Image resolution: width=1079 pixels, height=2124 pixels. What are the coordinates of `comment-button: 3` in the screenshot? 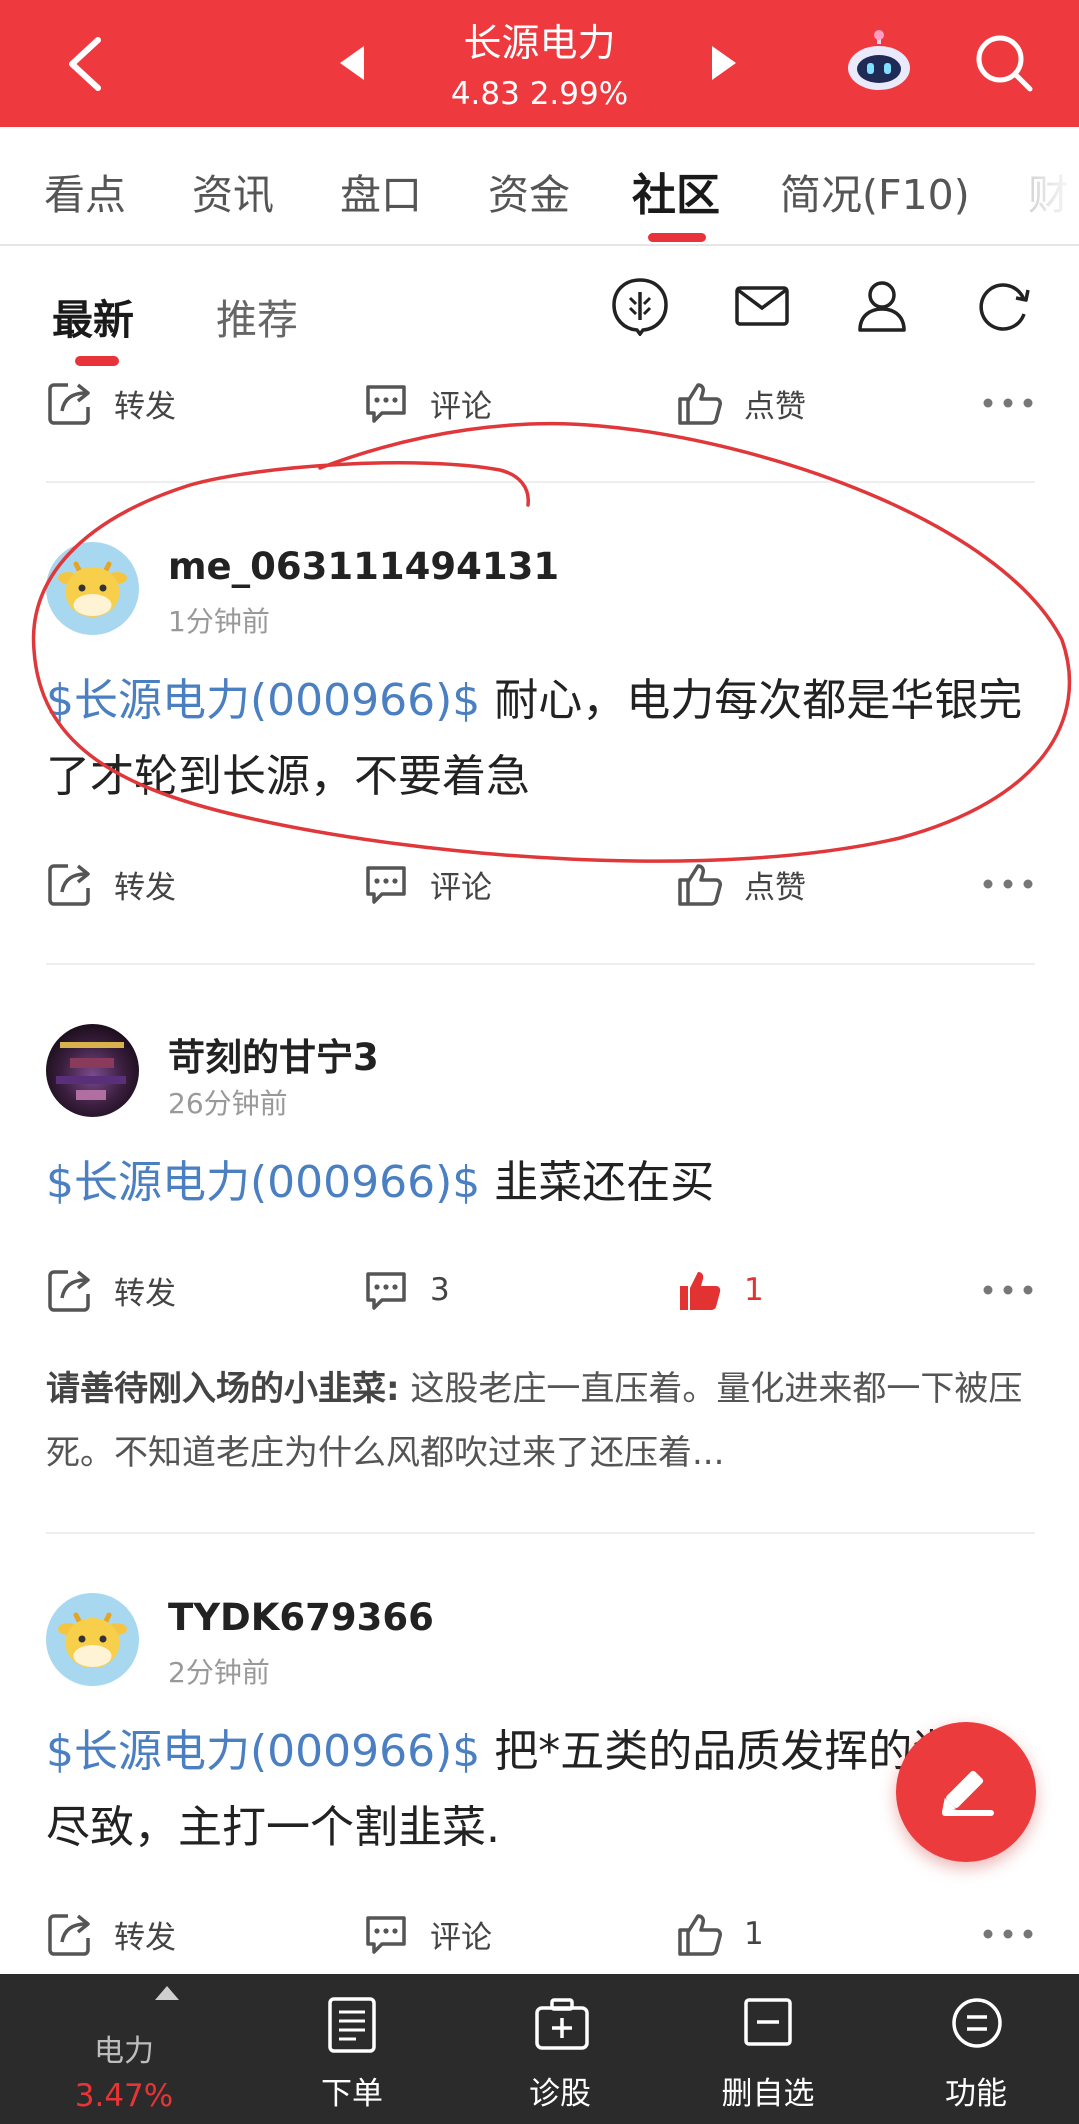 It's located at (406, 1290).